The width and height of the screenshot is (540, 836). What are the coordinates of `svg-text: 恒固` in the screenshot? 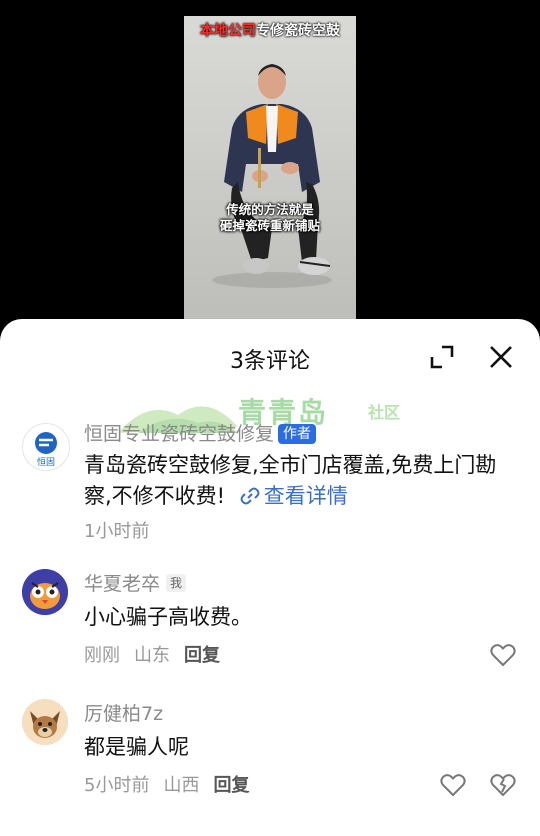 It's located at (46, 462).